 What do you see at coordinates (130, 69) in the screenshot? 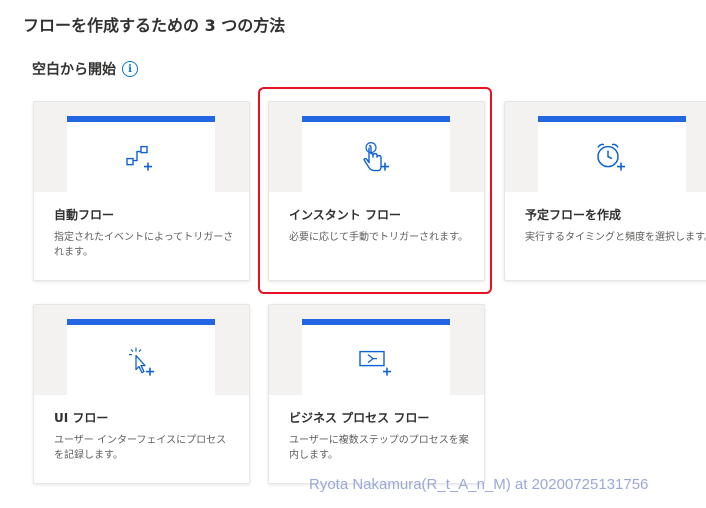
I see `info-icon: i` at bounding box center [130, 69].